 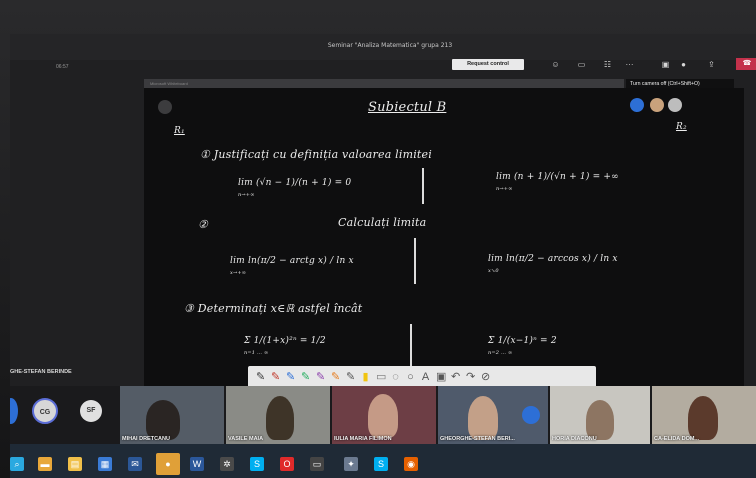 I want to click on spotify-icon: ●, so click(x=168, y=464).